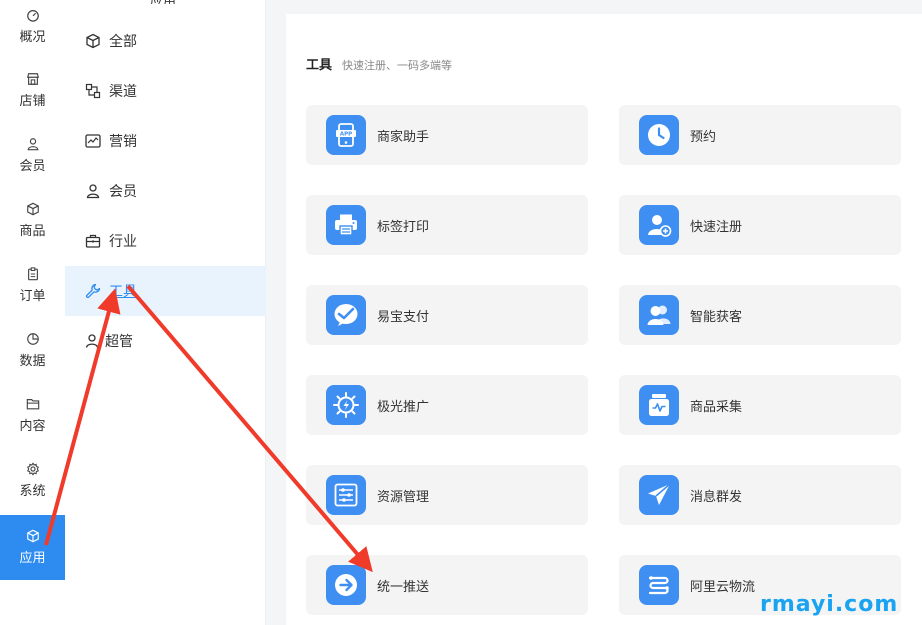 Image resolution: width=922 pixels, height=625 pixels. I want to click on nav-item-label: 店铺, so click(32, 101).